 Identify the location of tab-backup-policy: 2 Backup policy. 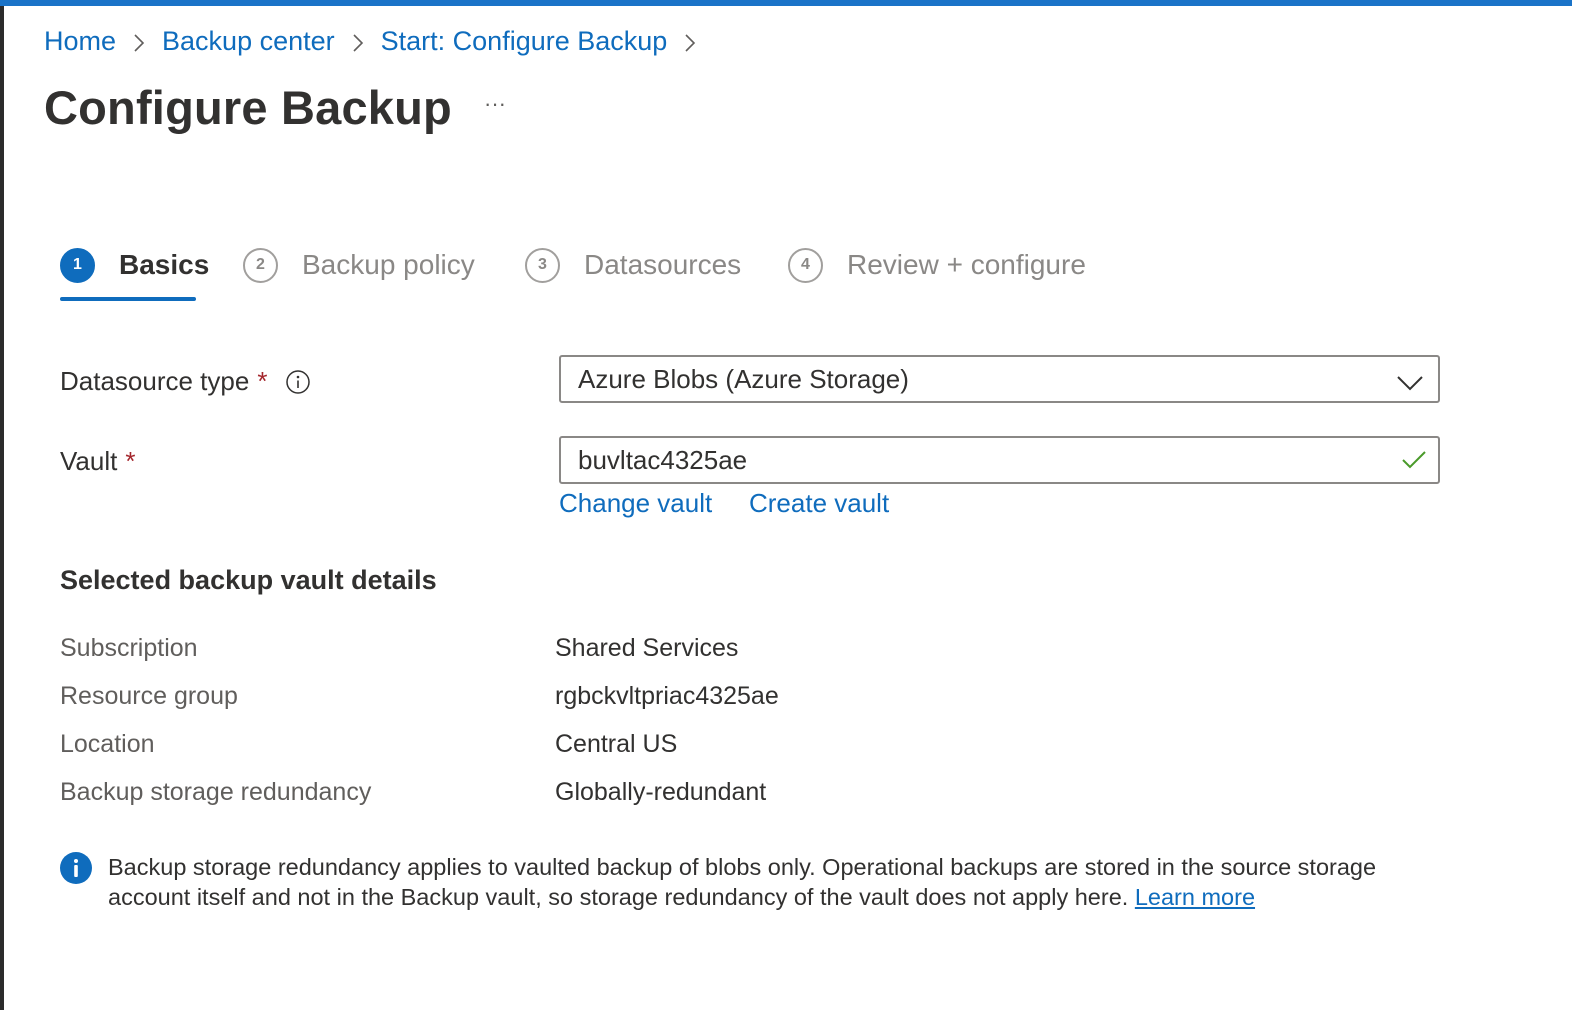
(359, 265).